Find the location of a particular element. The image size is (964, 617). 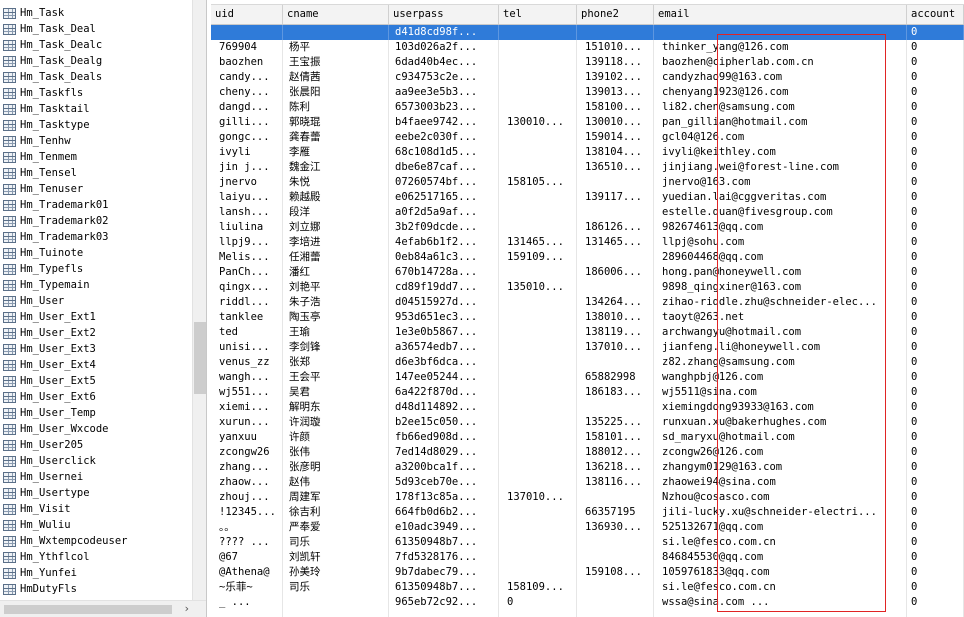

cell-email: archwangyu@hotmail.com is located at coordinates (780, 332).